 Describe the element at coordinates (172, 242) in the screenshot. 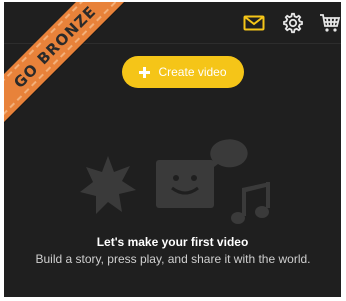

I see `empty-state-title: Let's make your first video` at that location.